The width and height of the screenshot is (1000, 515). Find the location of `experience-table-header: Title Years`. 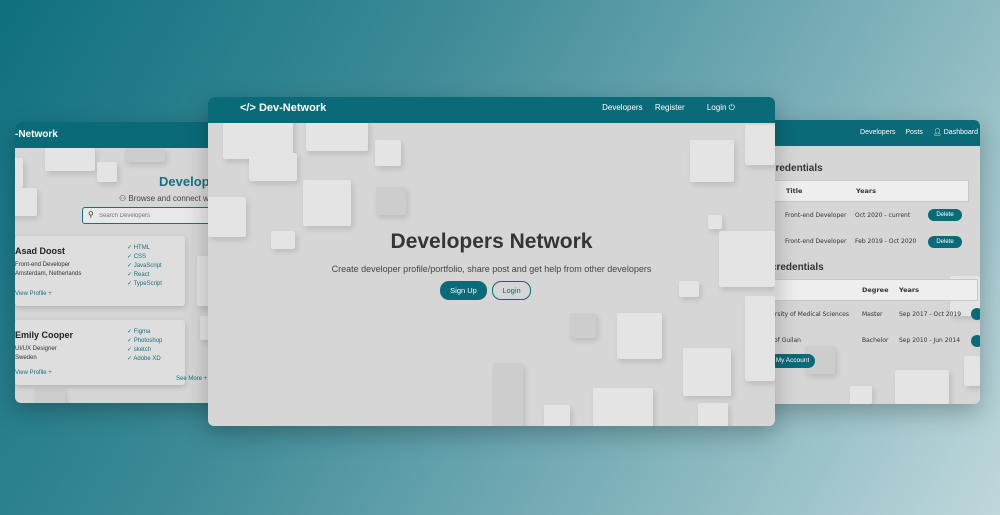

experience-table-header: Title Years is located at coordinates (870, 191).